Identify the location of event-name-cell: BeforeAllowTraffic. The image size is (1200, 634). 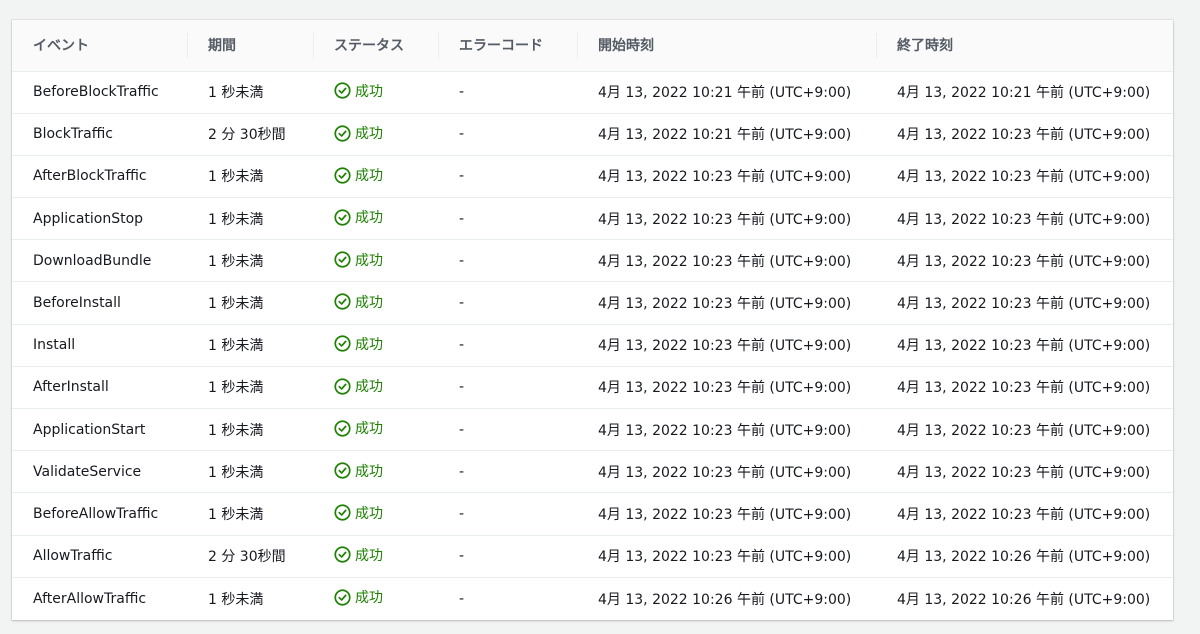
(99, 514).